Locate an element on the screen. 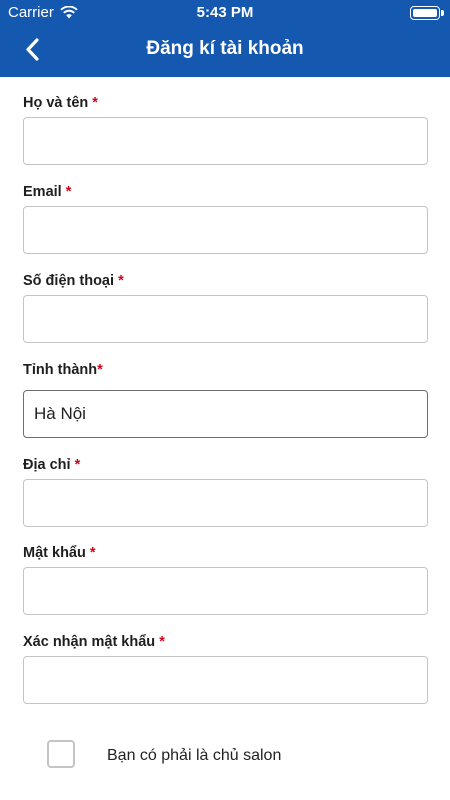  status-time: 5:43 PM is located at coordinates (225, 12).